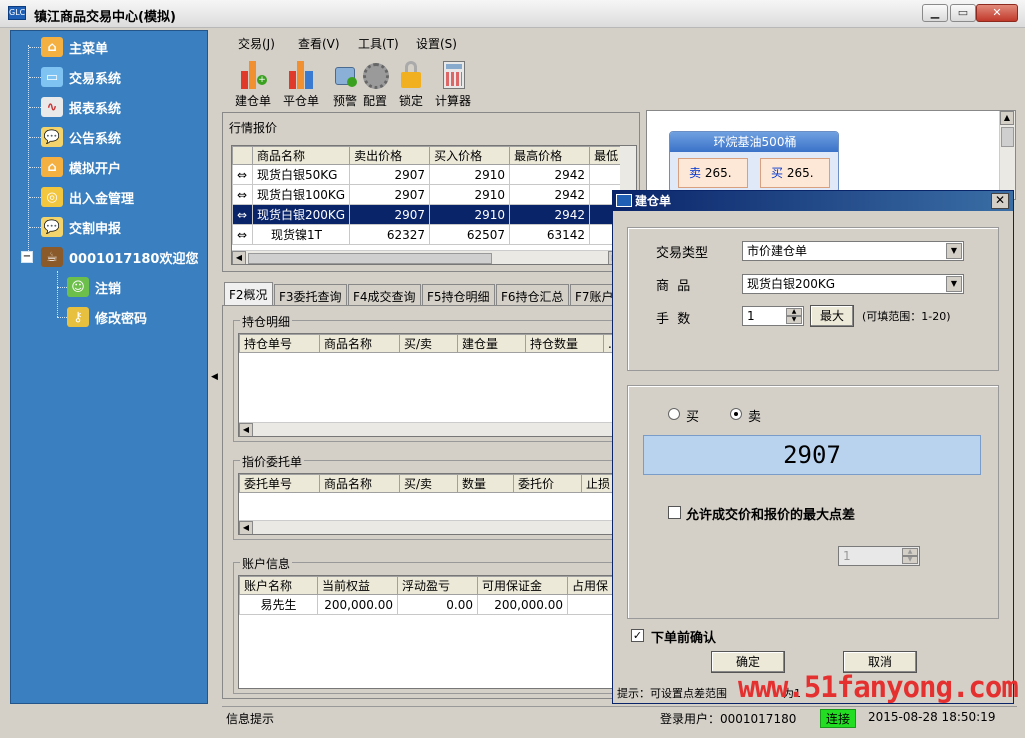  What do you see at coordinates (813, 502) in the screenshot?
I see `price-frame: 买 卖 允许成交价和报价的最大点差 1 ▲ ▼` at bounding box center [813, 502].